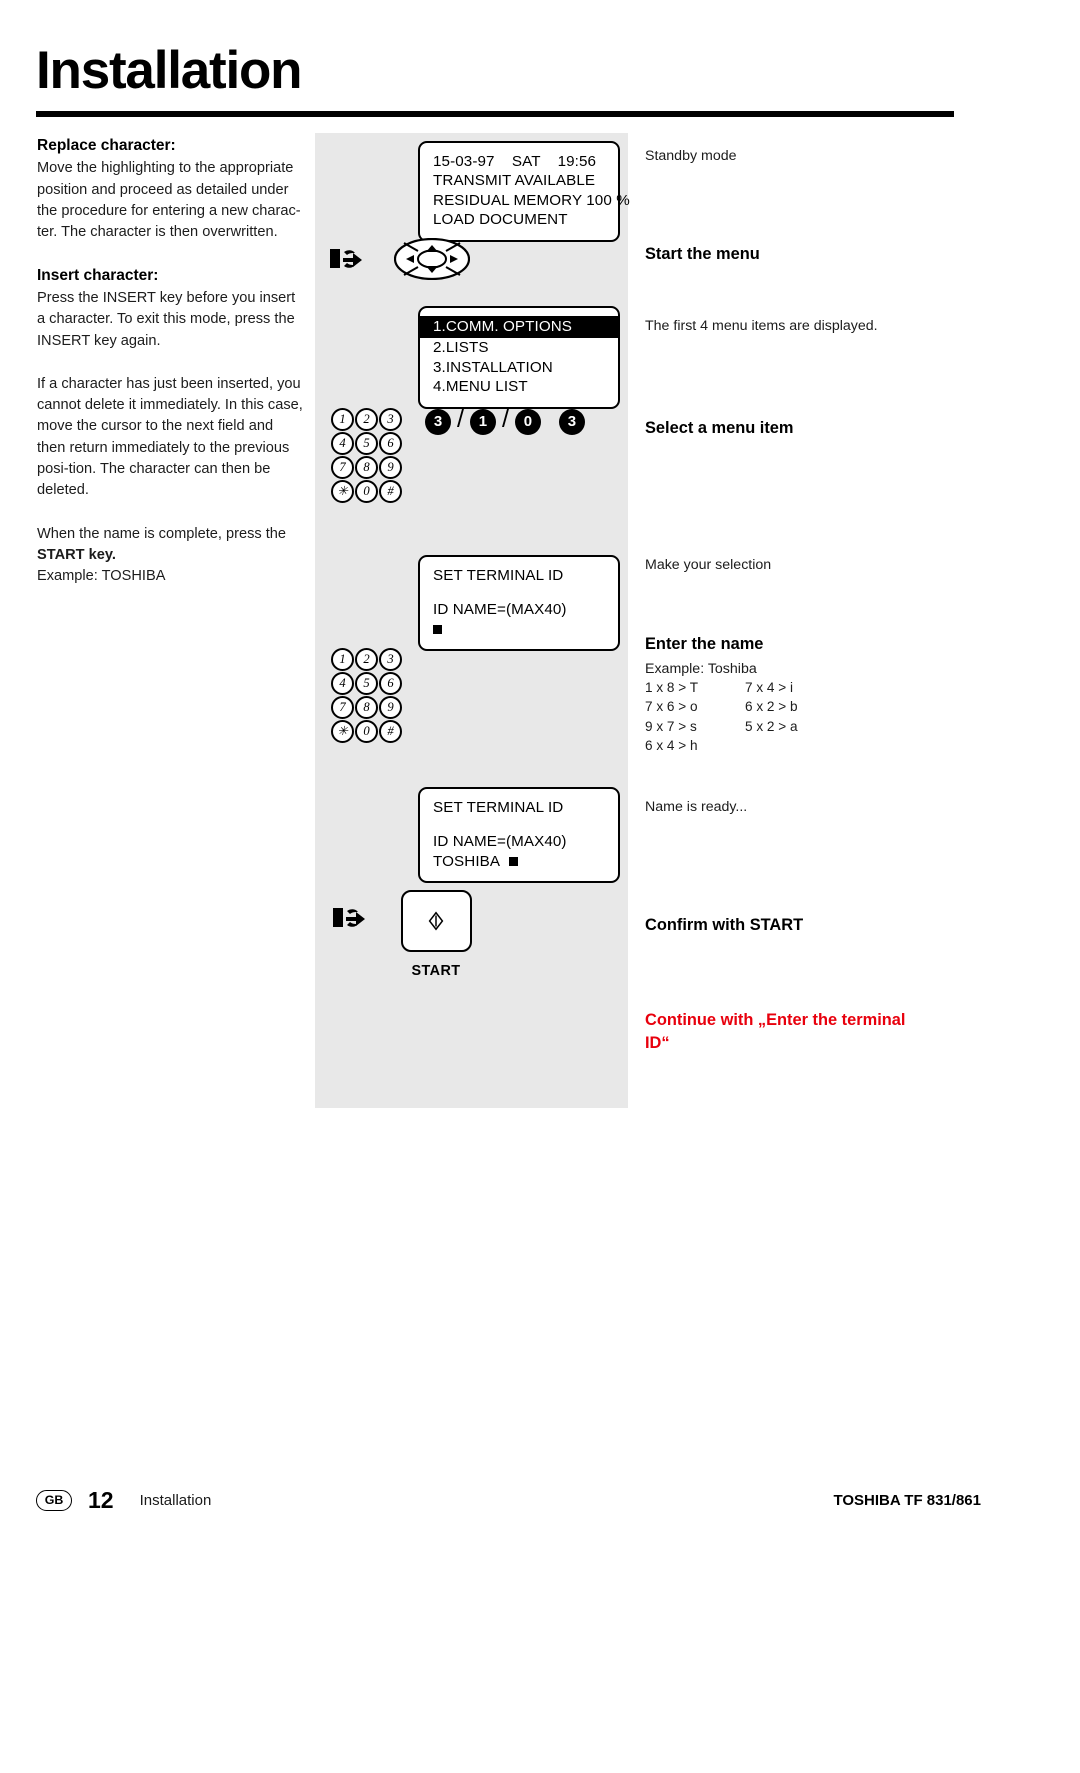 The image size is (1080, 1773). I want to click on header-divider, so click(495, 114).